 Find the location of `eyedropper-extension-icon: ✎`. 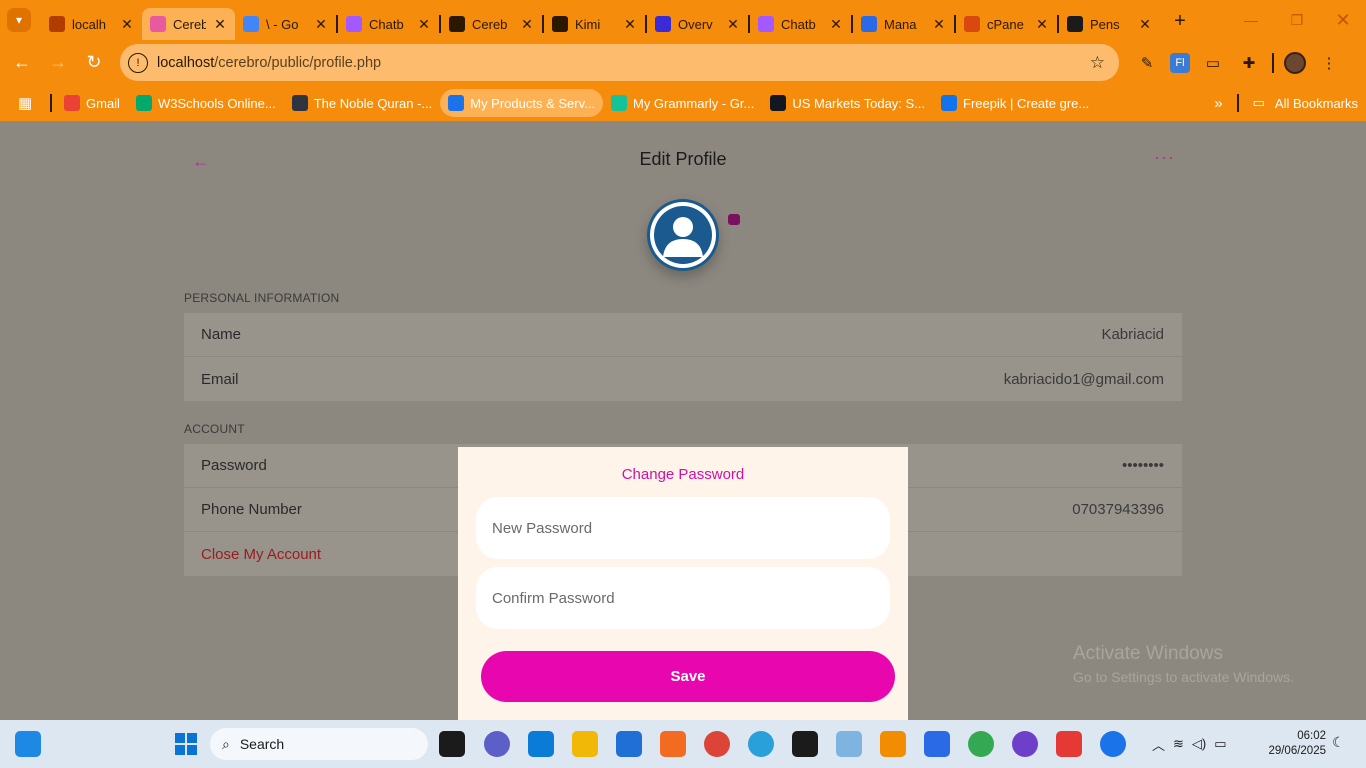

eyedropper-extension-icon: ✎ is located at coordinates (1147, 63).